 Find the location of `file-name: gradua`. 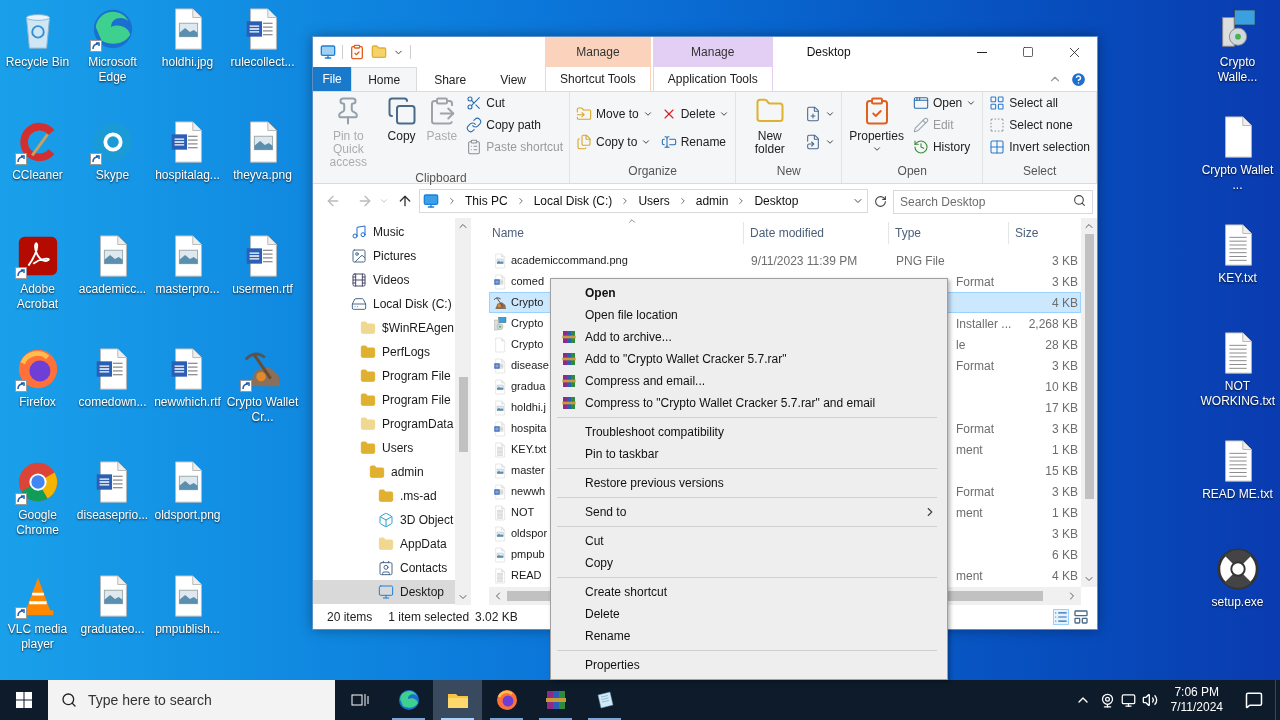

file-name: gradua is located at coordinates (528, 387).